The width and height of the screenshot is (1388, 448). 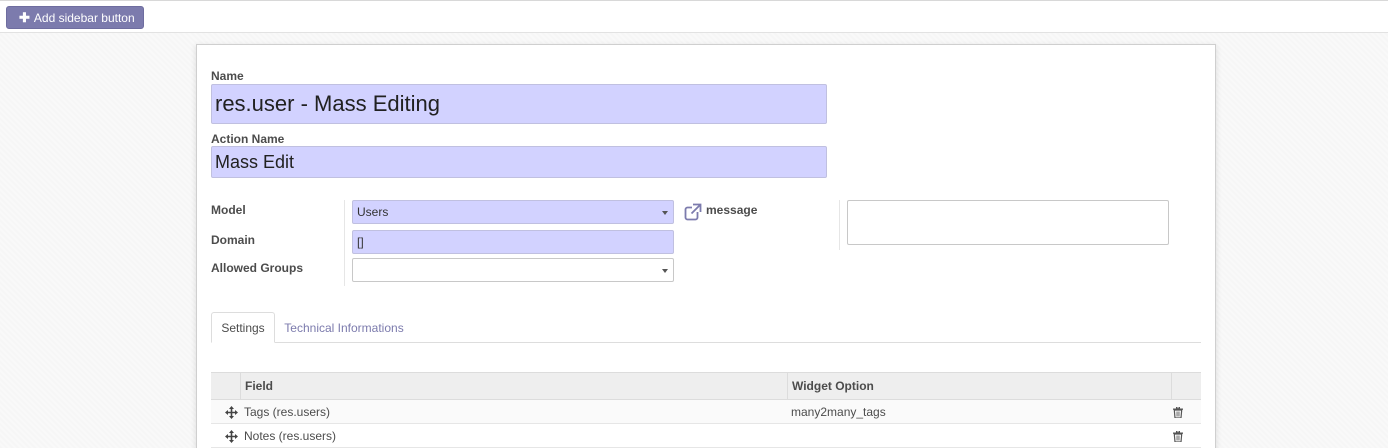 What do you see at coordinates (228, 210) in the screenshot?
I see `model-label: Model` at bounding box center [228, 210].